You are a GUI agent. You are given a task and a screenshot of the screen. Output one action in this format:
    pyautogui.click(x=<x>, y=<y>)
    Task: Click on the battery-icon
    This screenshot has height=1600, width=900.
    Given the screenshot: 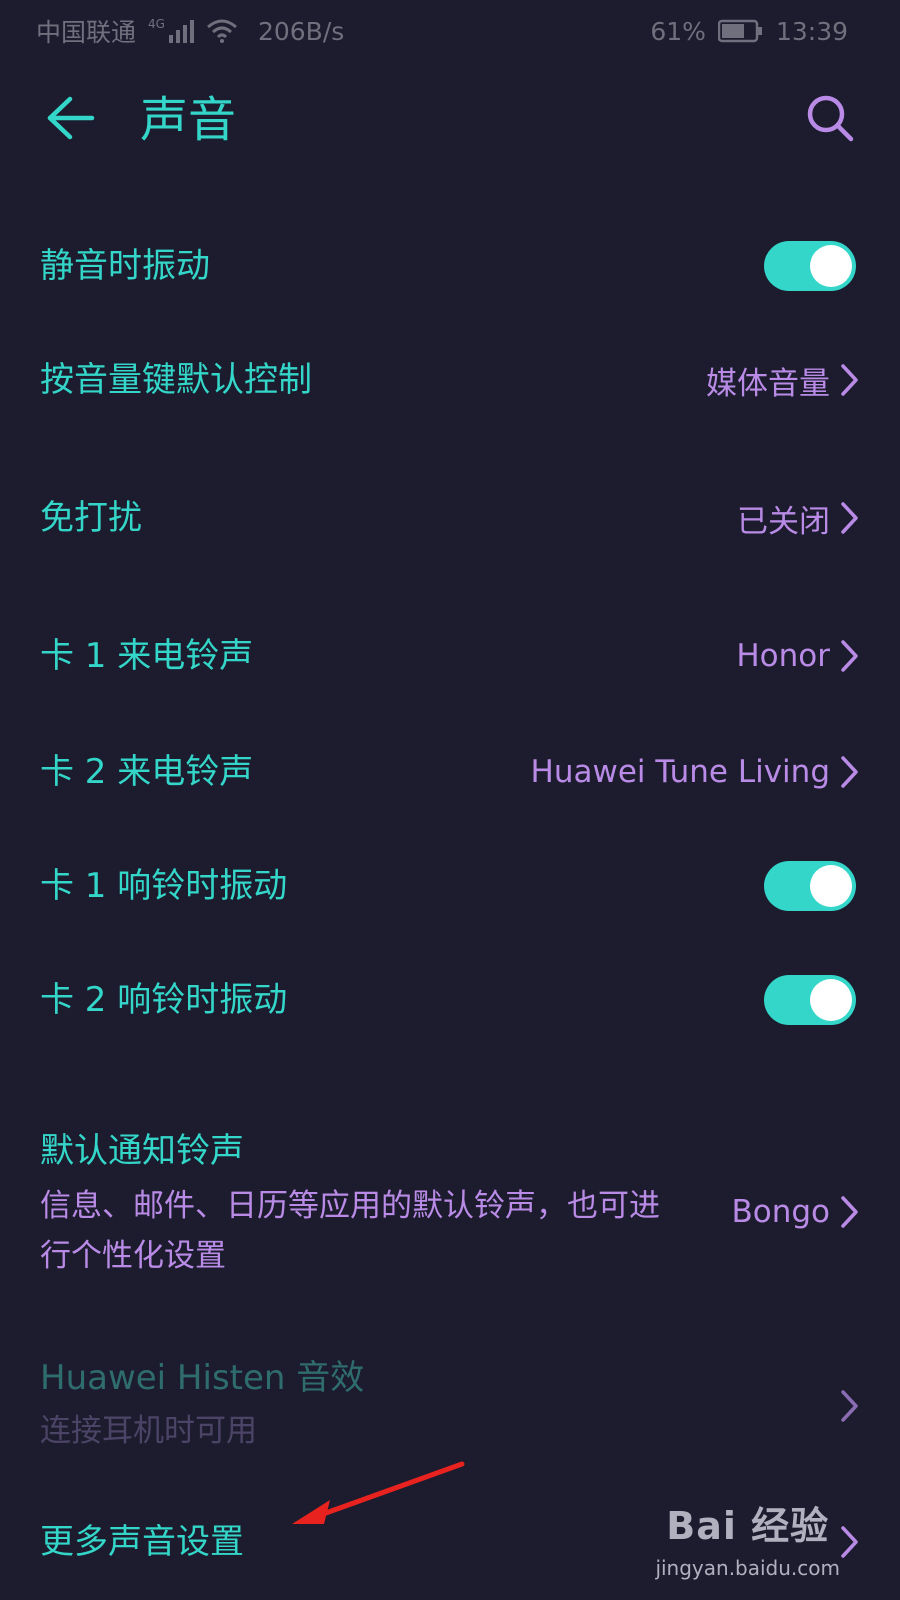 What is the action you would take?
    pyautogui.click(x=740, y=31)
    